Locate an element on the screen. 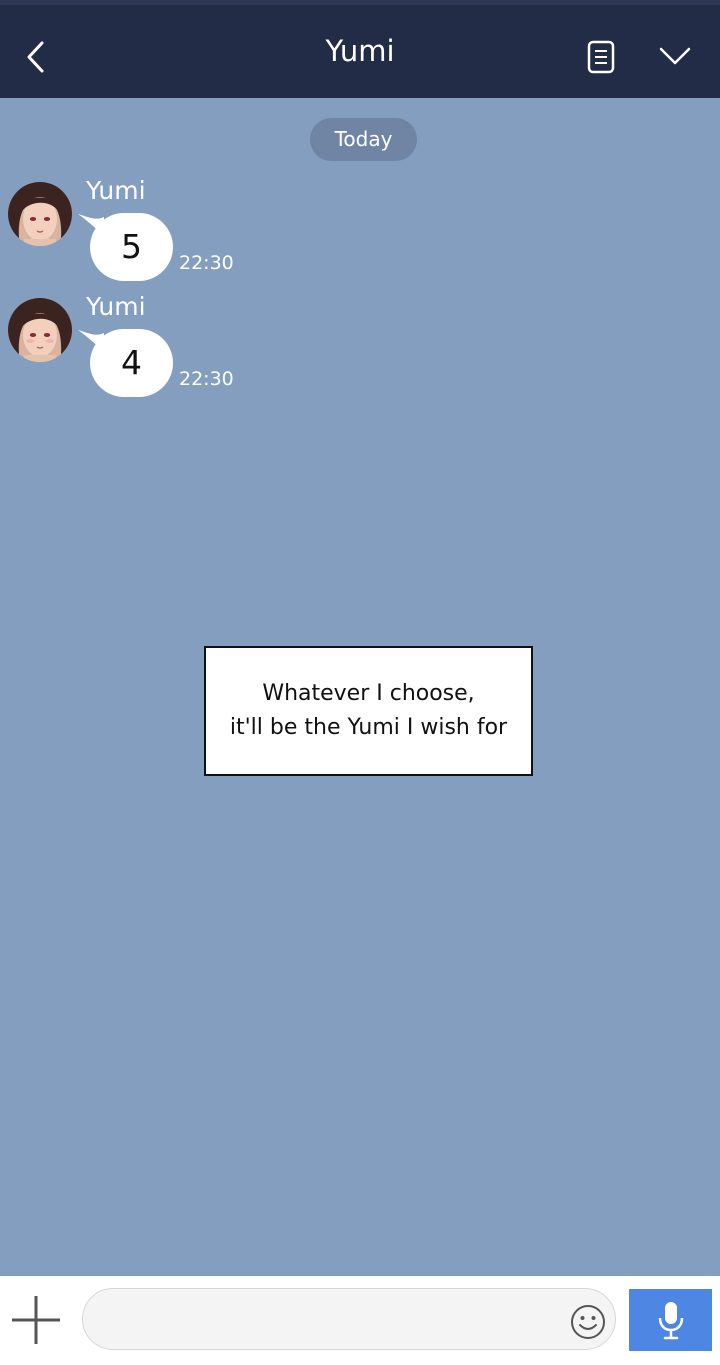 The image size is (720, 1365). document-icon is located at coordinates (601, 57).